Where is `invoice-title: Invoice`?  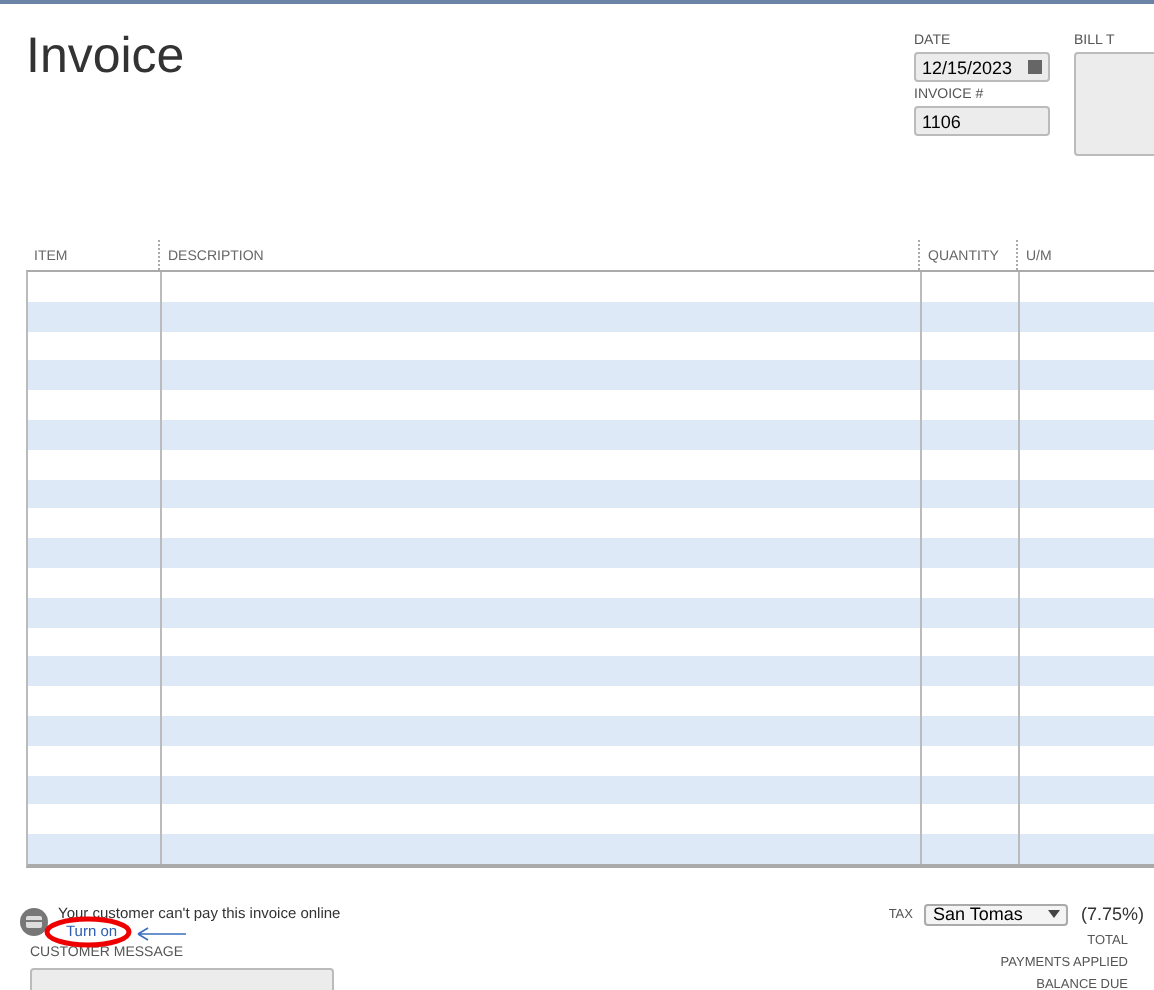
invoice-title: Invoice is located at coordinates (106, 58).